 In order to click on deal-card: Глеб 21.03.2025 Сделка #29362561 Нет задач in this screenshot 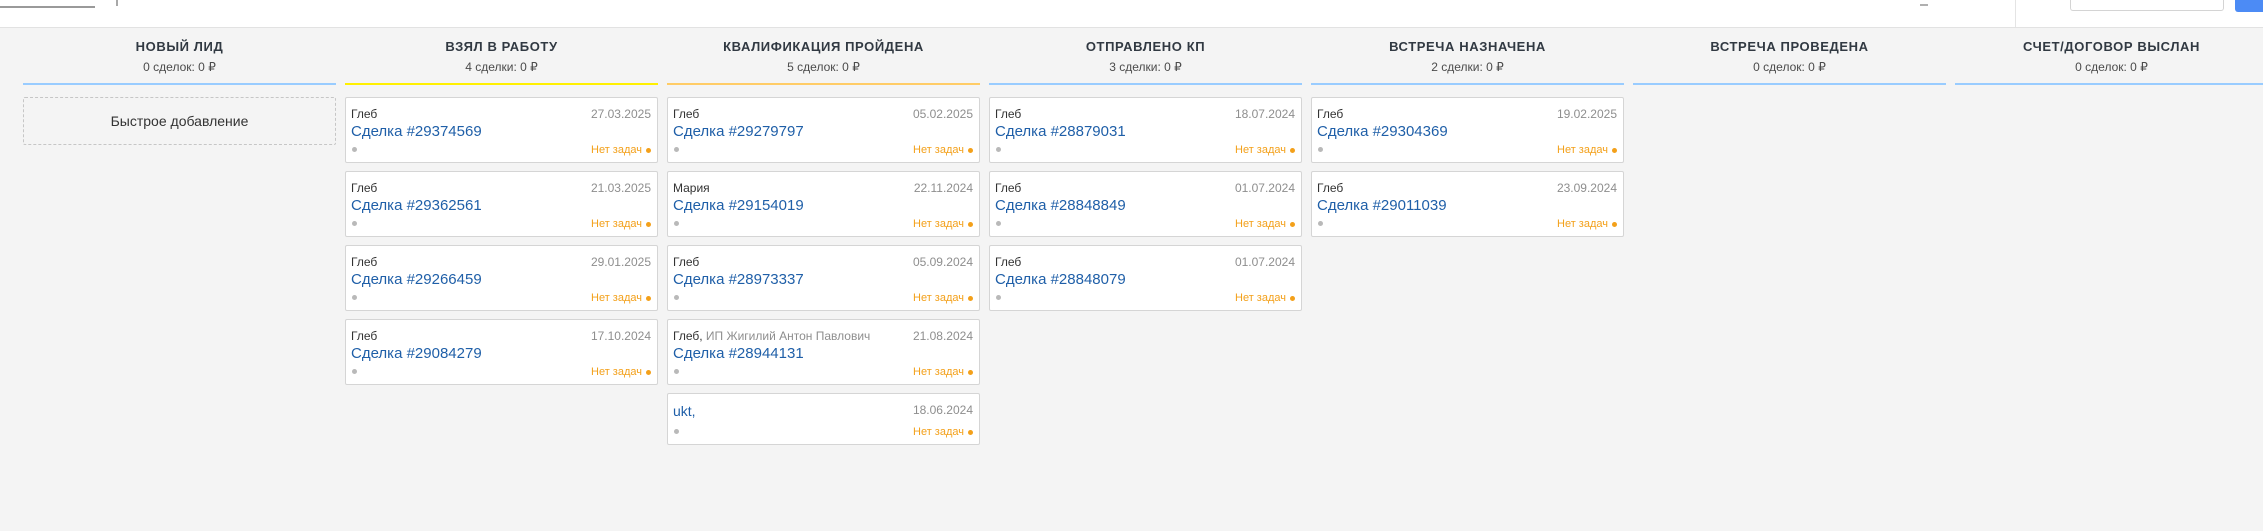, I will do `click(501, 204)`.